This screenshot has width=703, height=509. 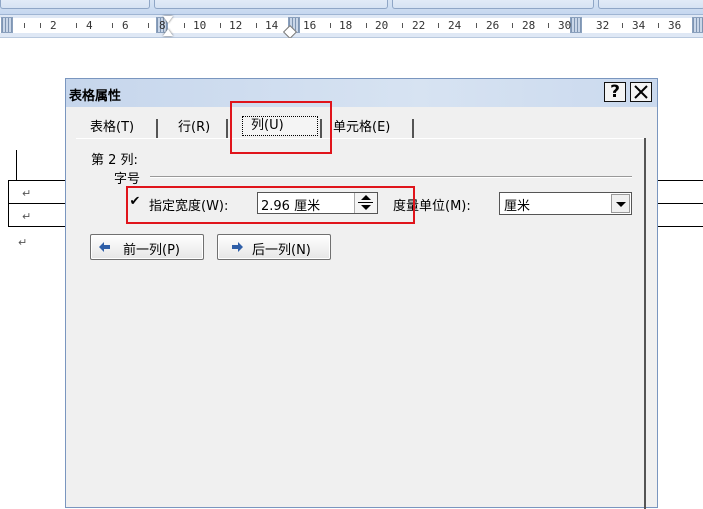 I want to click on ruler-number: 10, so click(x=200, y=25).